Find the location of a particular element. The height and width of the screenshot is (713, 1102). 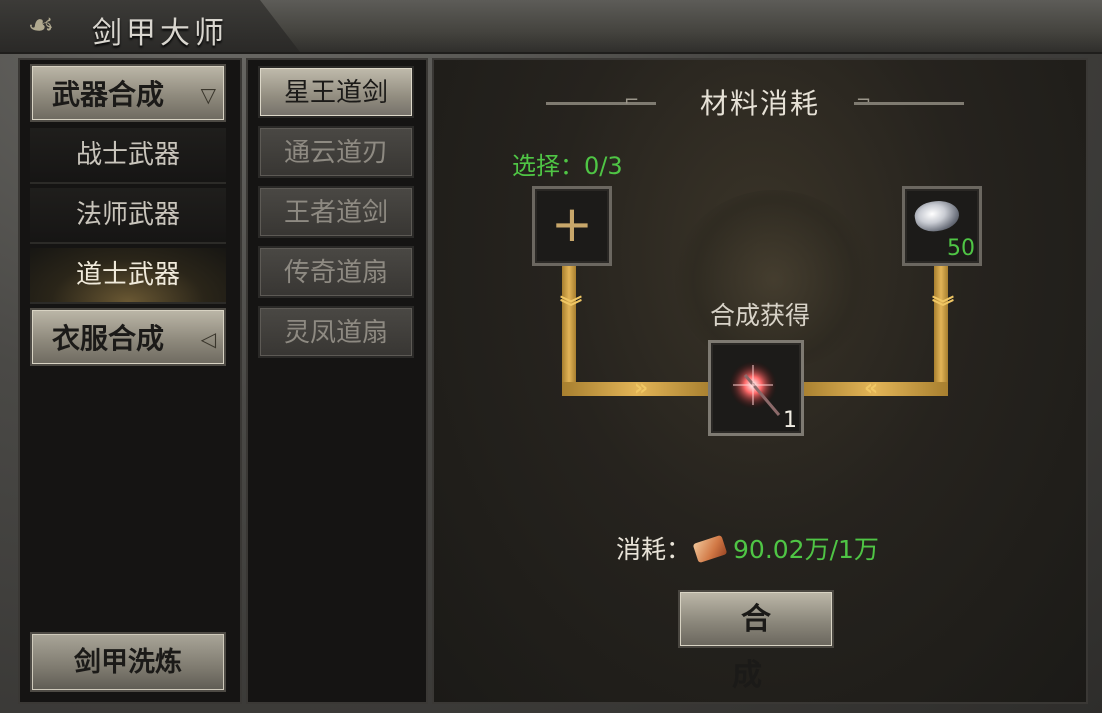

double-chevron-left-icon: « is located at coordinates (871, 388).